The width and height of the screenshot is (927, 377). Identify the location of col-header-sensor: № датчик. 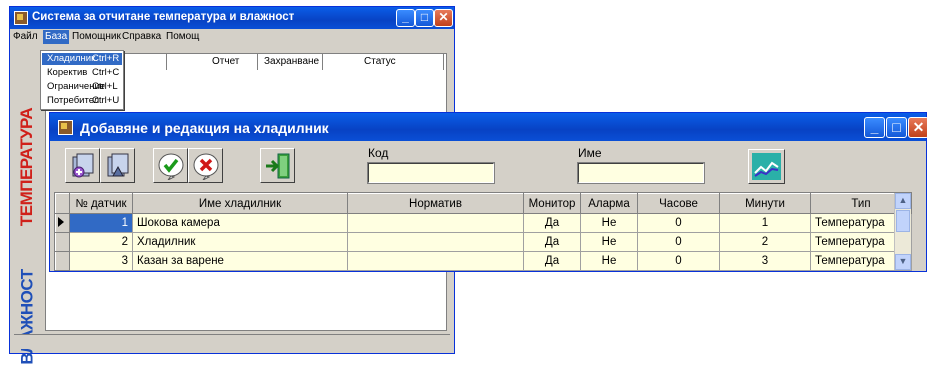
(101, 203).